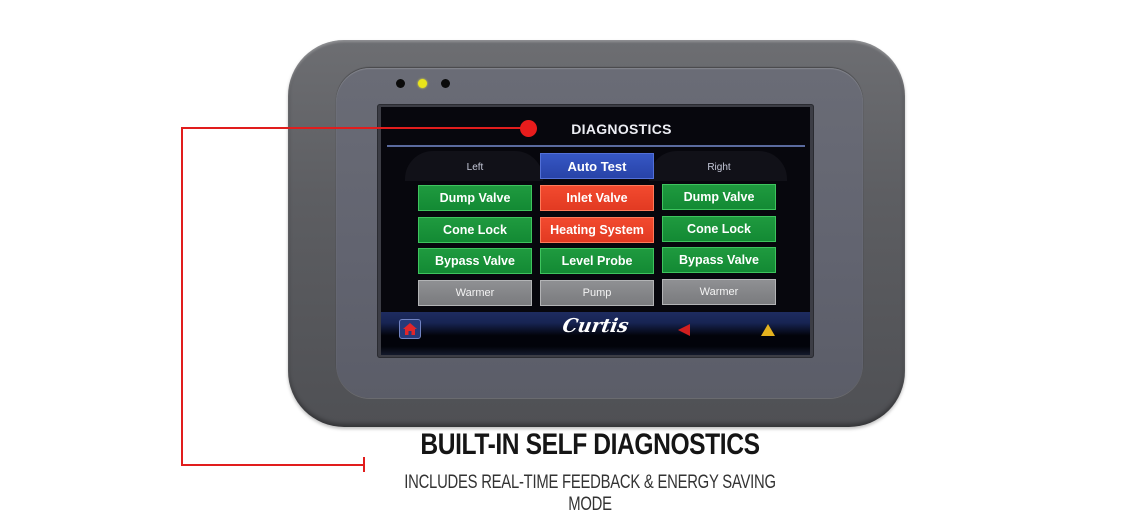 The image size is (1140, 516). I want to click on inlet-valve-button: Inlet Valve, so click(597, 198).